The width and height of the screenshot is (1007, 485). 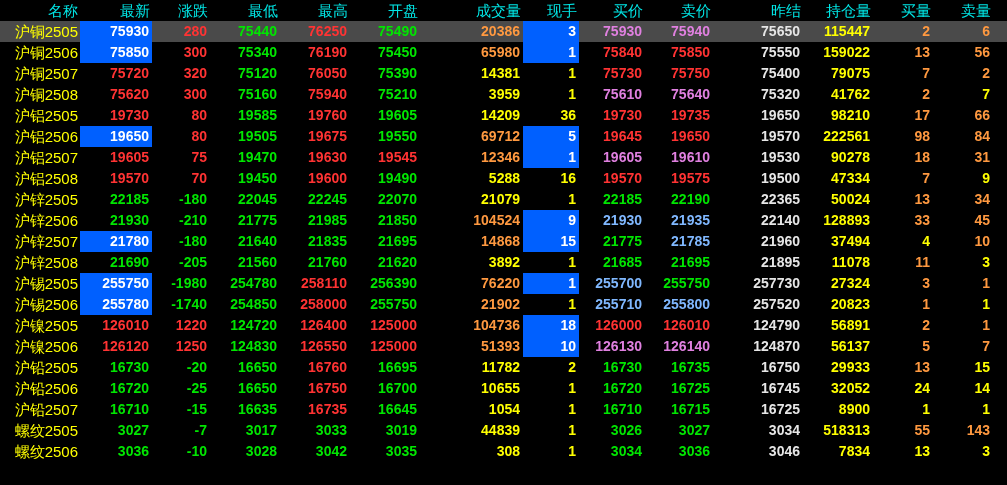 What do you see at coordinates (195, 31) in the screenshot?
I see `table-cell: 280` at bounding box center [195, 31].